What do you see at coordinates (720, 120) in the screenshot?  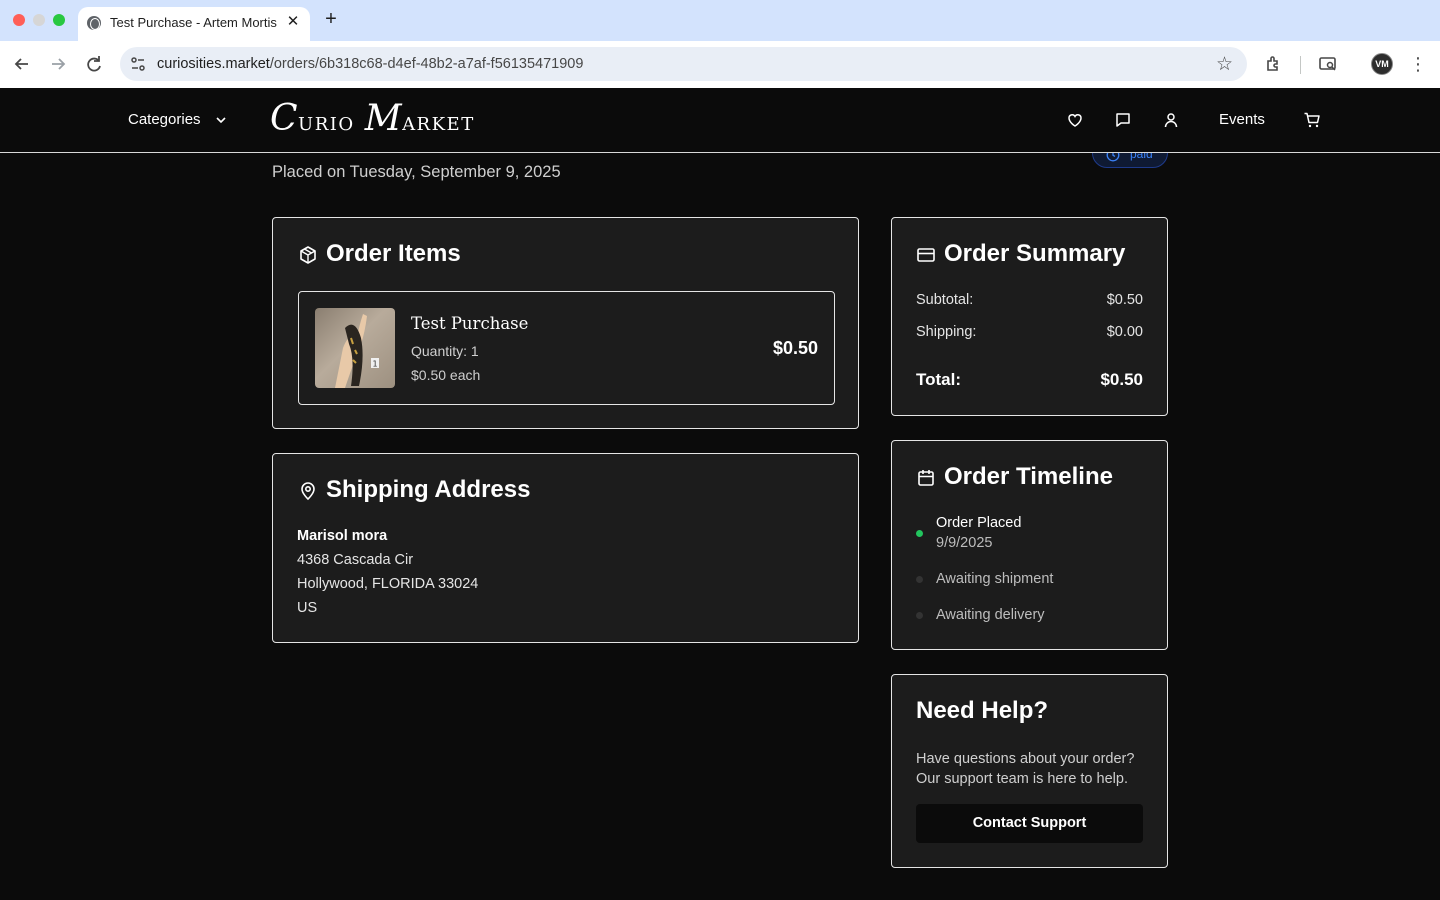 I see `site-header: Categories CURIO MARKET Events` at bounding box center [720, 120].